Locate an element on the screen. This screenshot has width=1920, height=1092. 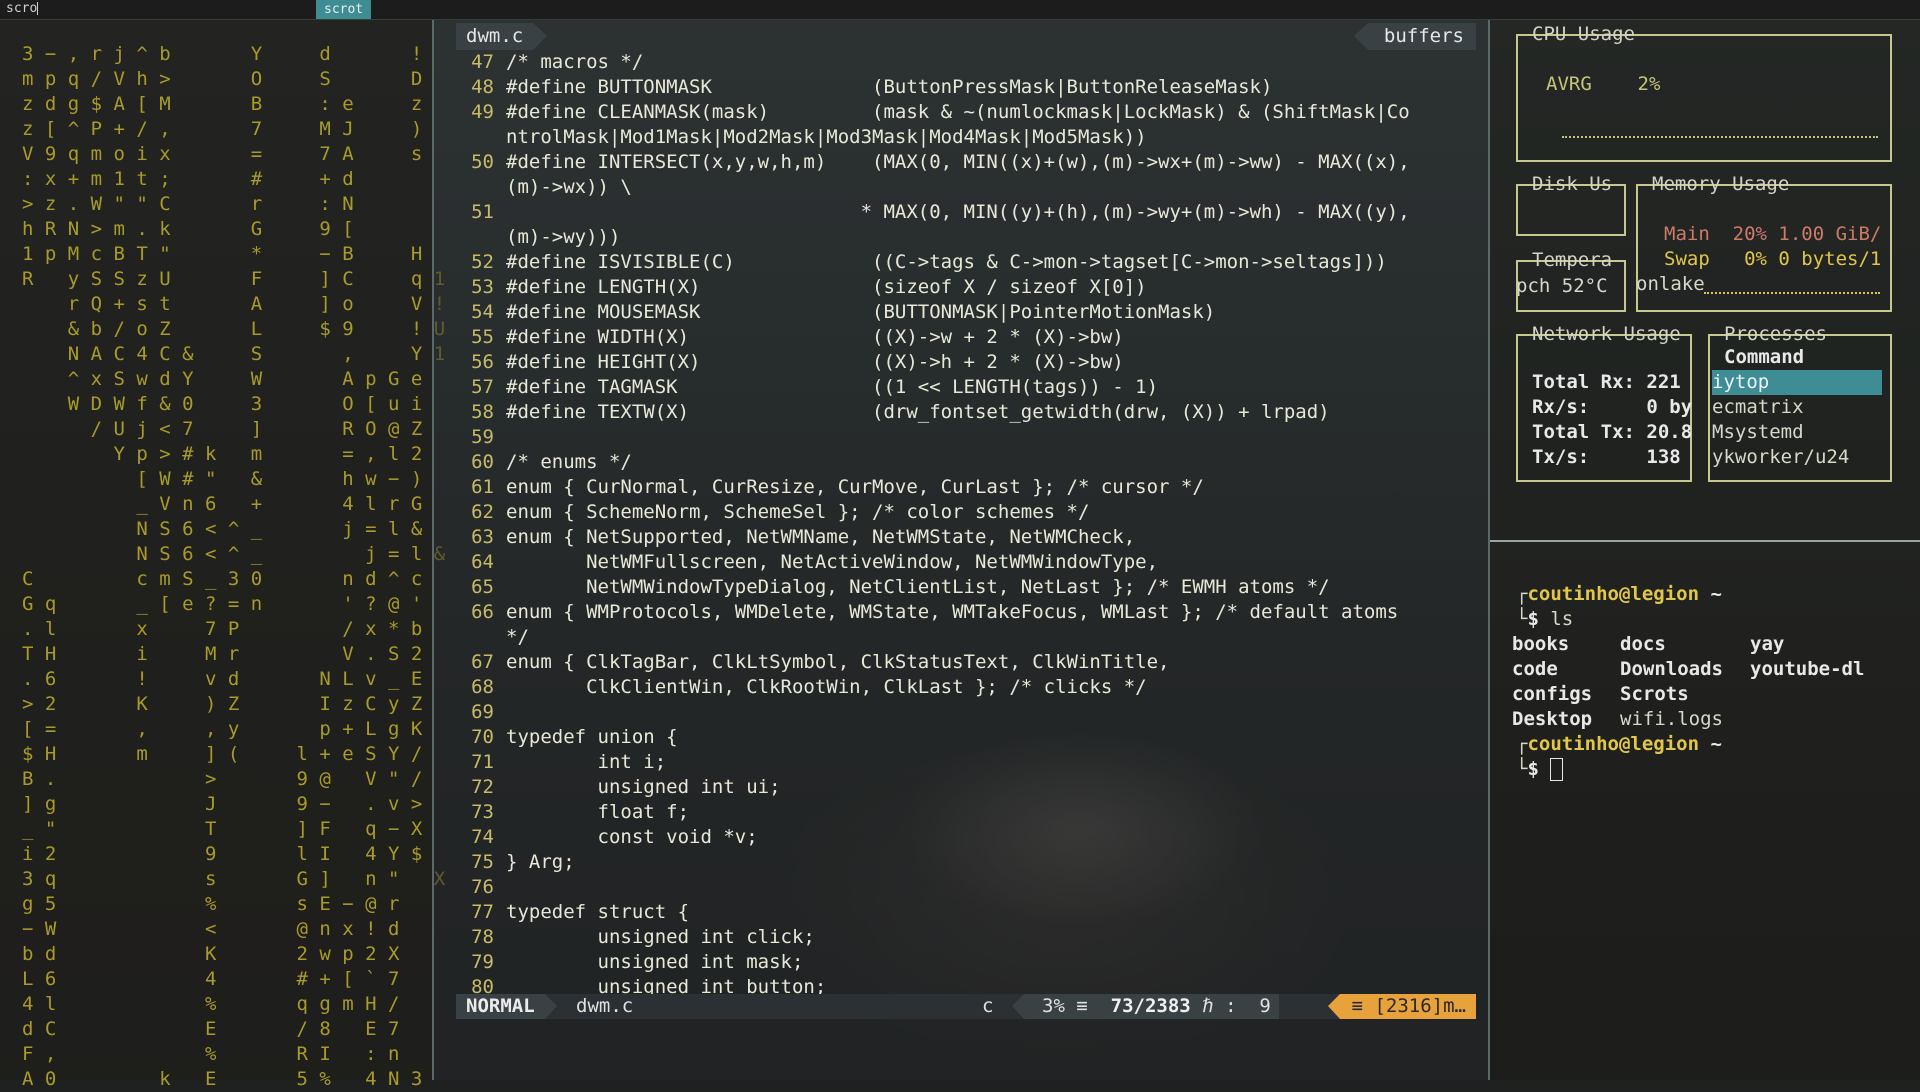
prompt-corner-glyph: └ is located at coordinates (1522, 619).